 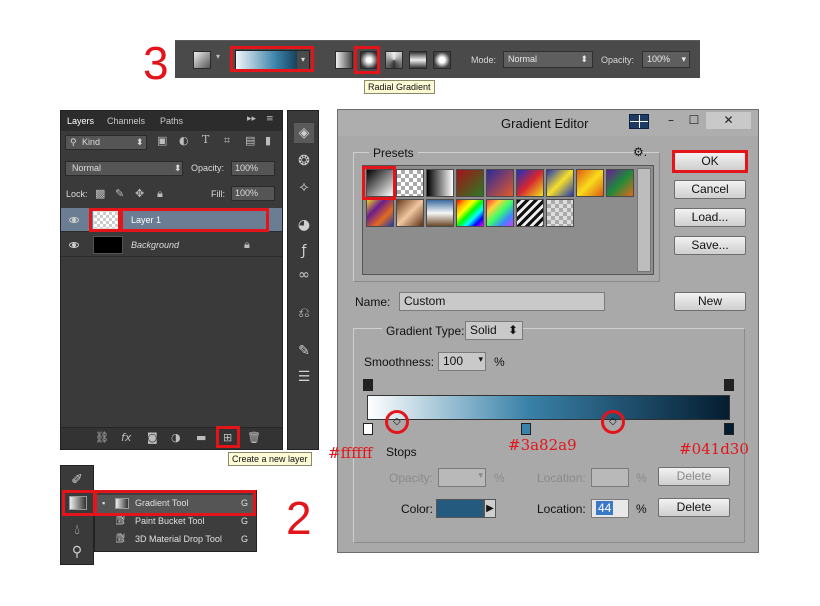 I want to click on tool-preset-icon, so click(x=202, y=60).